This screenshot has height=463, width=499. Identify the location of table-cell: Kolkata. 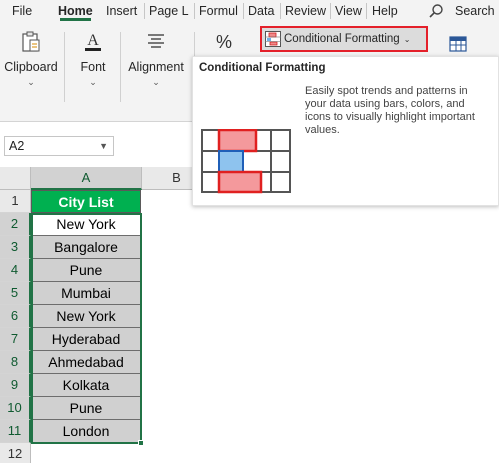
(86, 385).